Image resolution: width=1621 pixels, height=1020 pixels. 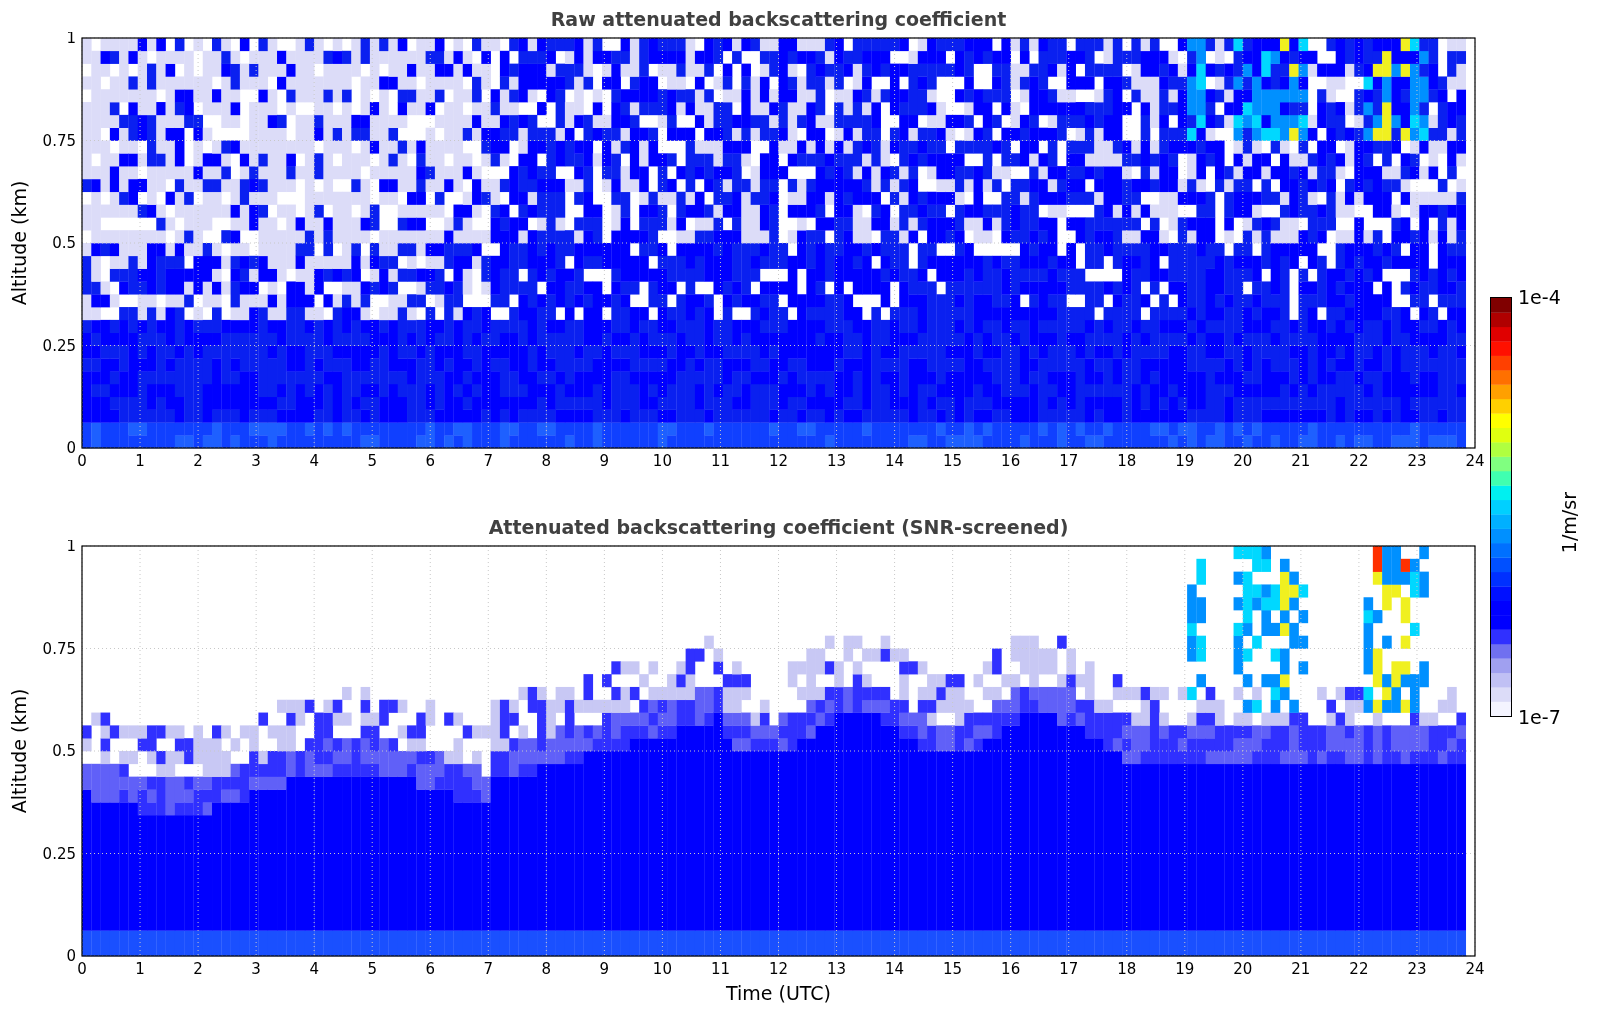 I want to click on colorbar-tick-label: 1e-4, so click(x=1540, y=297).